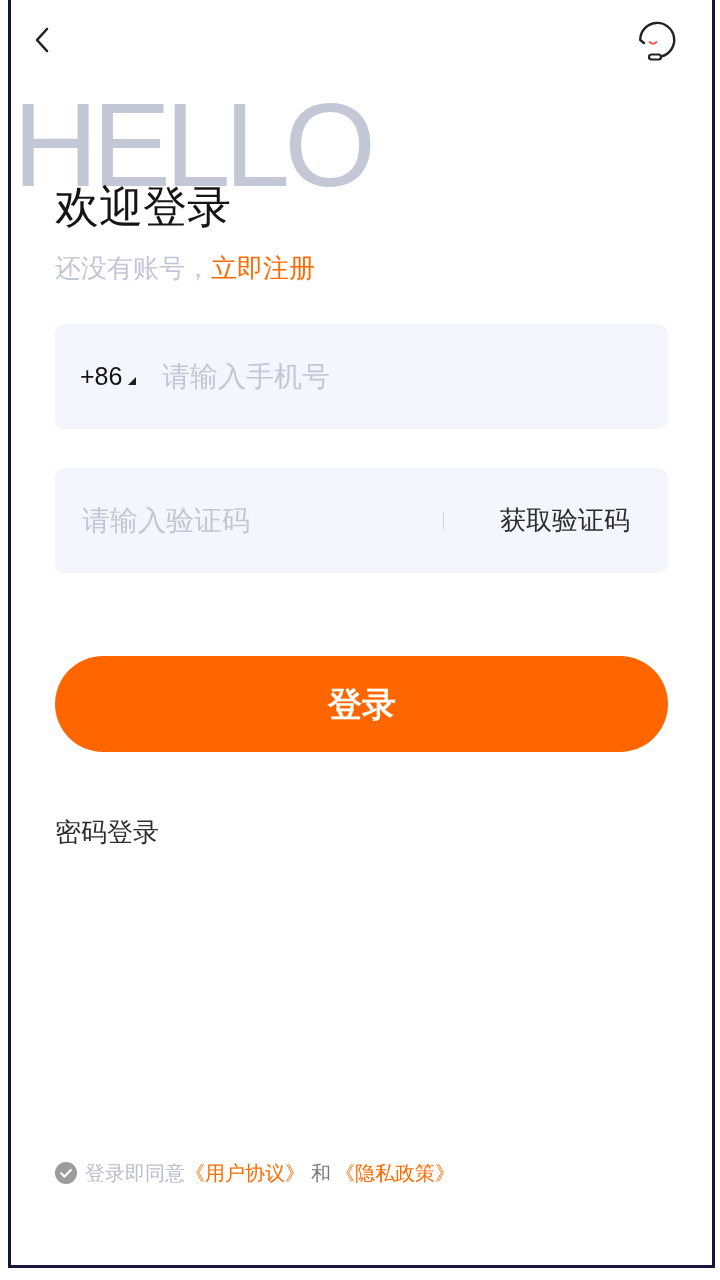 This screenshot has width=720, height=1280. What do you see at coordinates (108, 376) in the screenshot?
I see `country-code-selector: +86` at bounding box center [108, 376].